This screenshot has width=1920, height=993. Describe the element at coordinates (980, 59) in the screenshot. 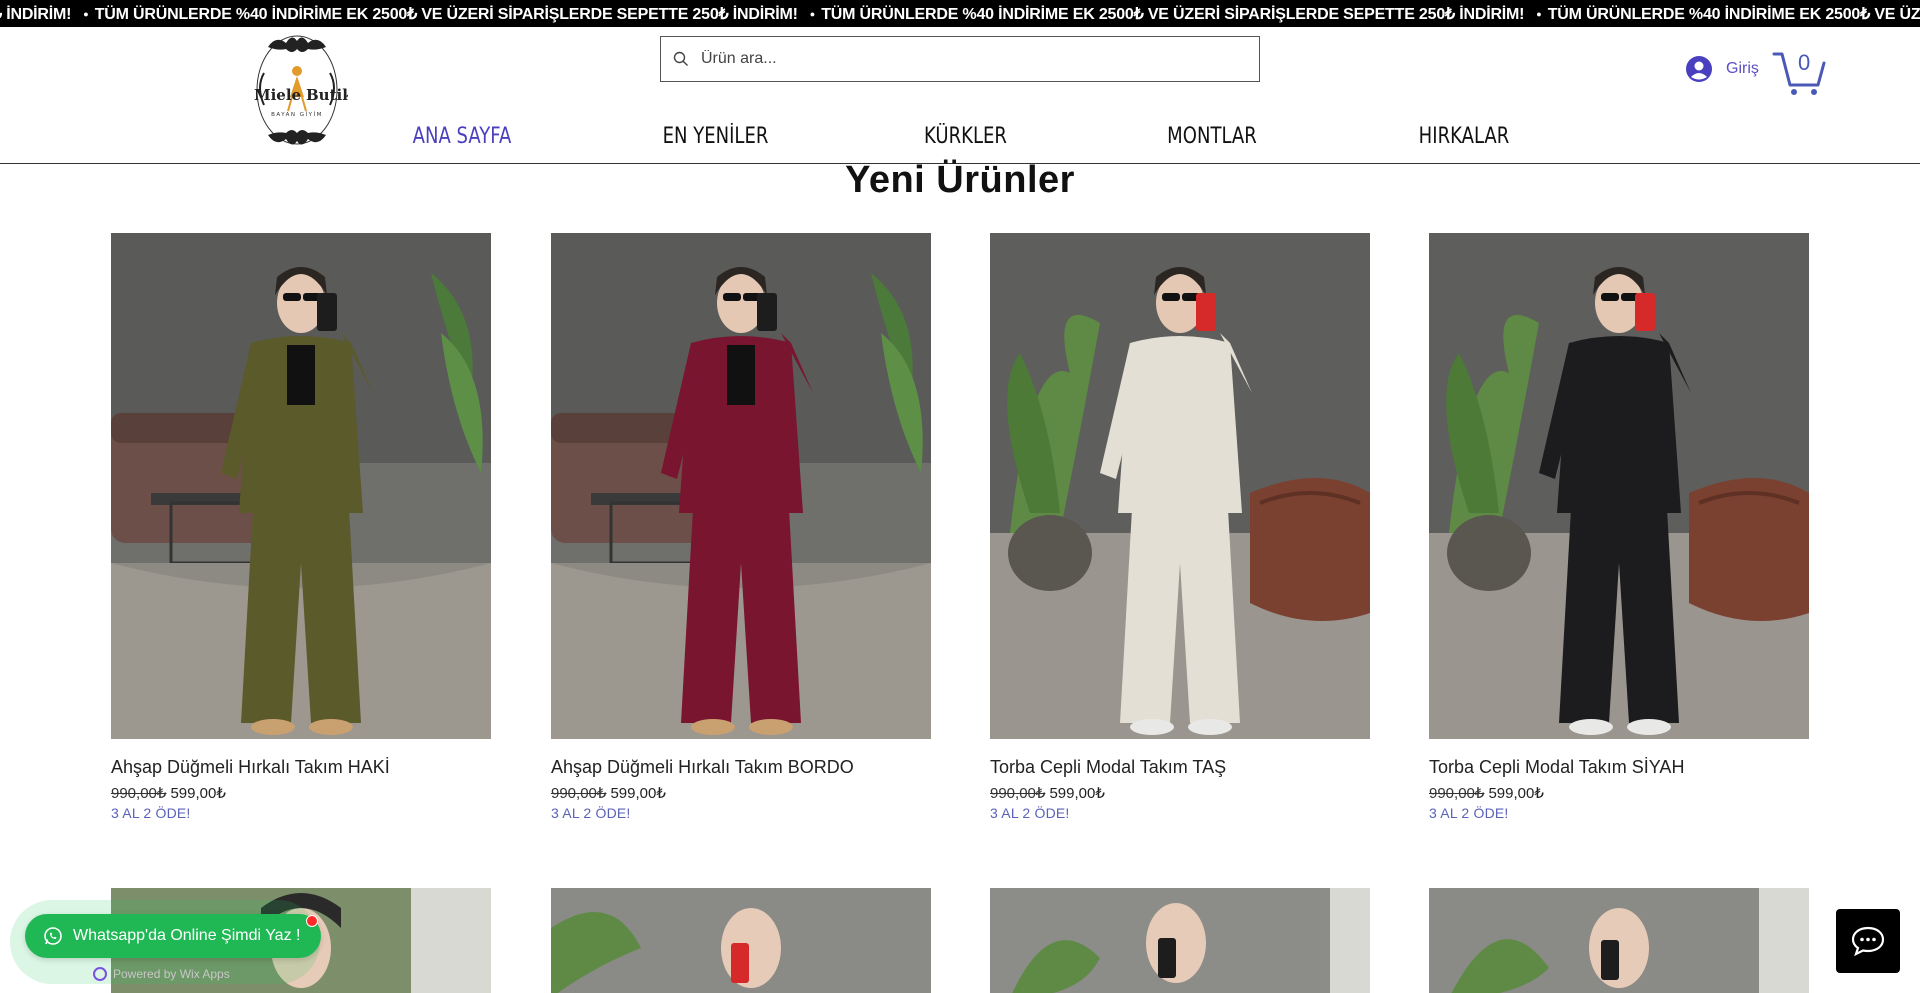

I see `search-input` at that location.